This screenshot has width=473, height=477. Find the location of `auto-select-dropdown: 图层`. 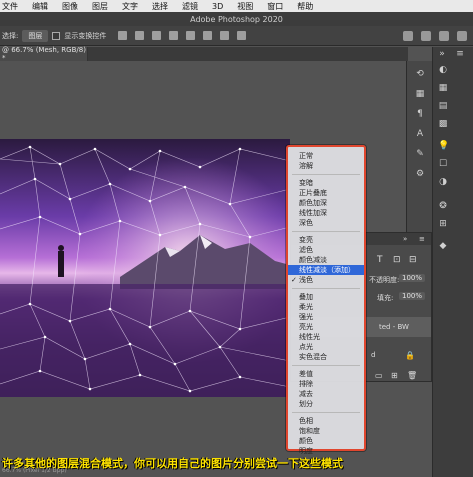

auto-select-dropdown: 图层 is located at coordinates (35, 35).